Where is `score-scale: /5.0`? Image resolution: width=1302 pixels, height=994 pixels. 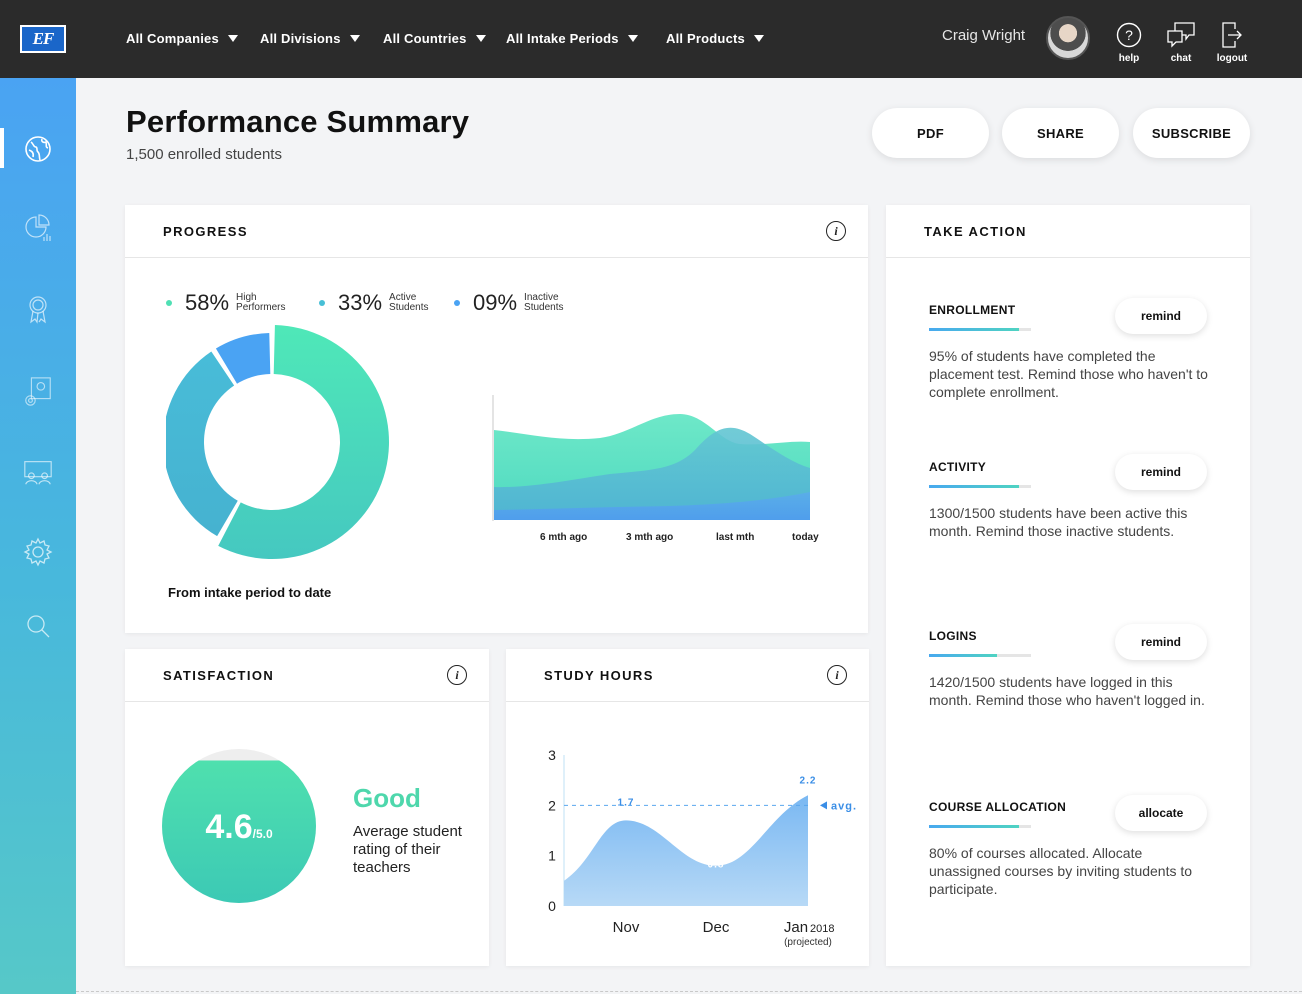
score-scale: /5.0 is located at coordinates (262, 834).